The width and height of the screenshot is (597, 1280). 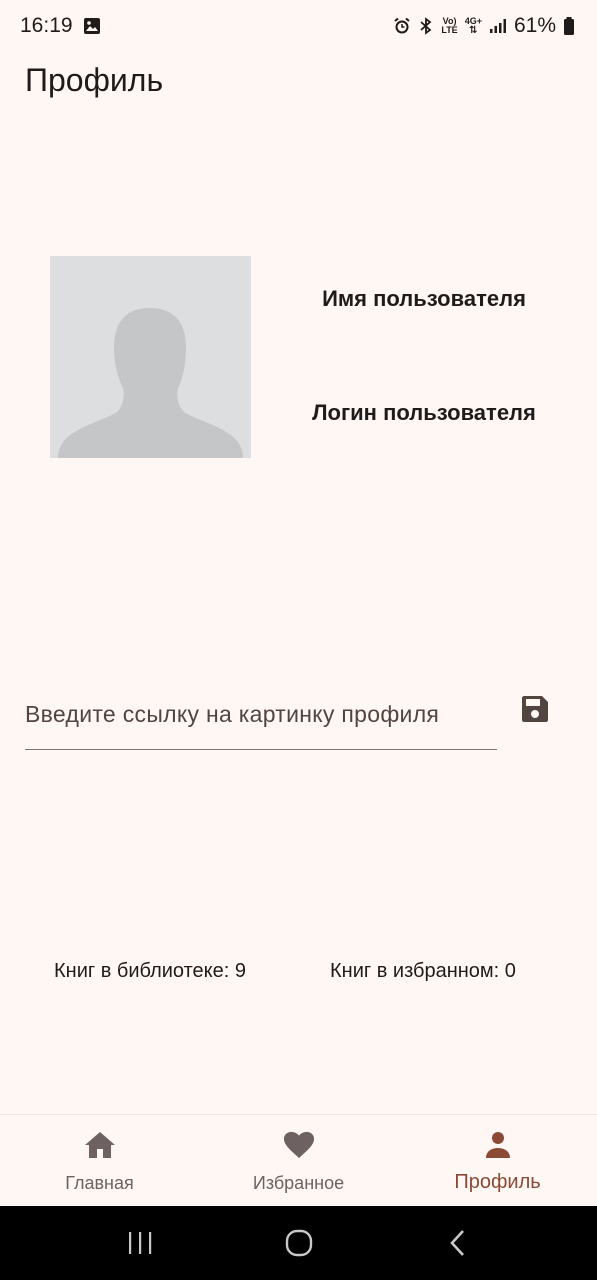 I want to click on gallery-icon, so click(x=92, y=26).